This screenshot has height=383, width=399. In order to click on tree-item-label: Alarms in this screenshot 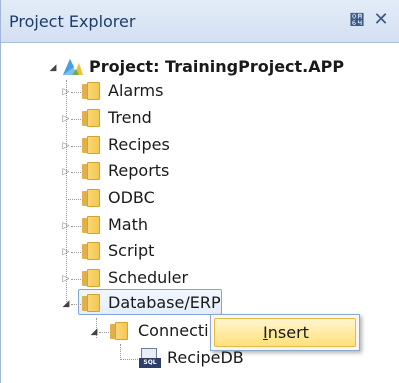, I will do `click(136, 90)`.